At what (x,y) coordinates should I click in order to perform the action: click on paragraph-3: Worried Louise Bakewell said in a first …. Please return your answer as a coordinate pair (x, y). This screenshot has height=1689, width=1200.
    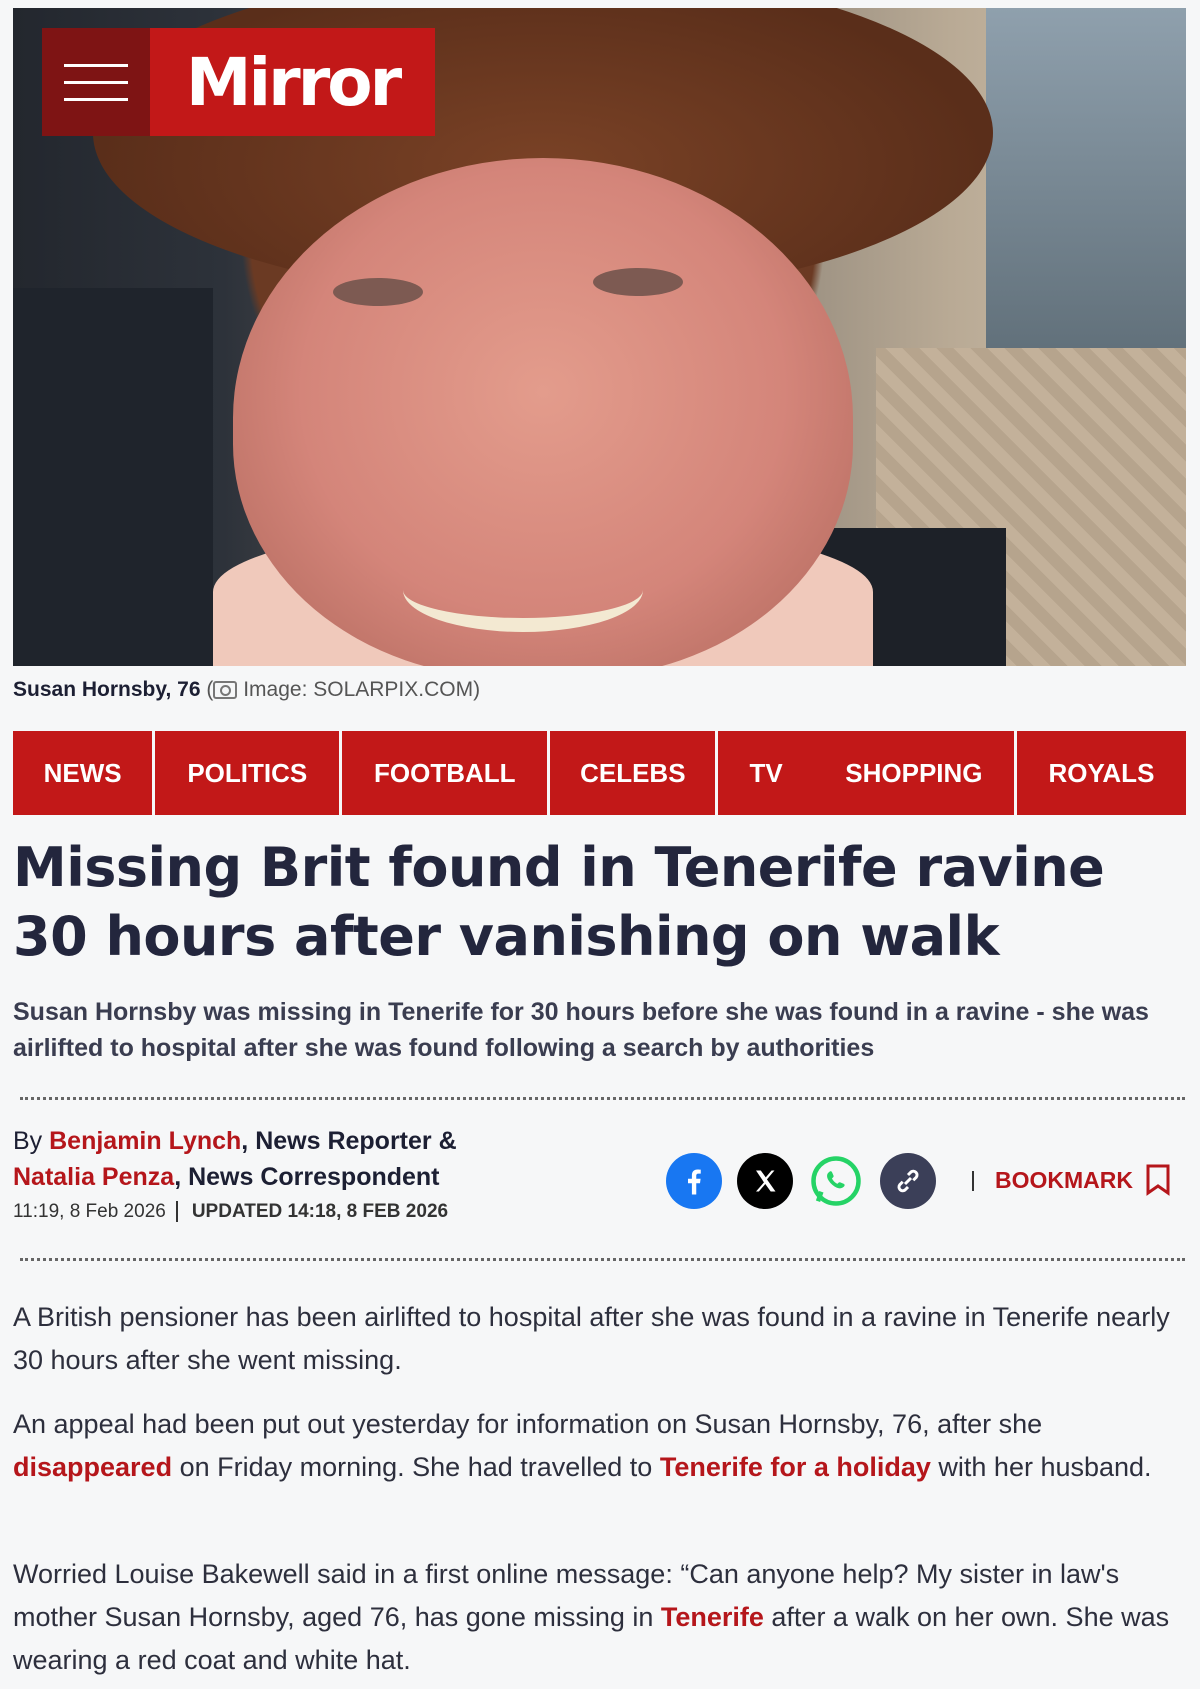
    Looking at the image, I should click on (598, 1617).